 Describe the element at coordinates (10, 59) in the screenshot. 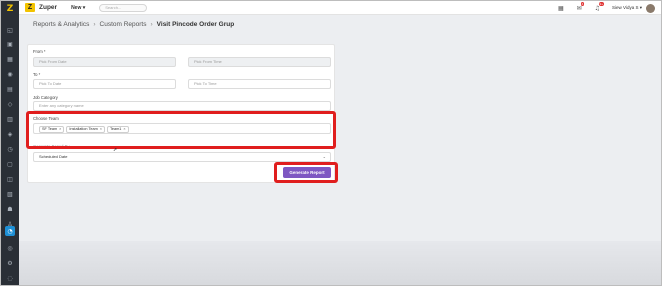

I see `schedule-icon: ▦` at that location.